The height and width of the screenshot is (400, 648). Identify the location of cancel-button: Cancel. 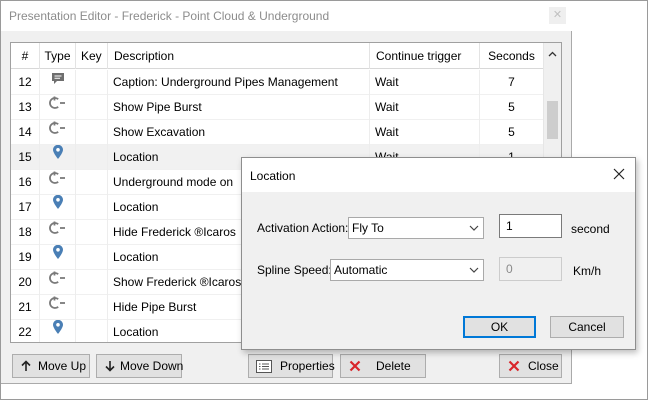
(587, 327).